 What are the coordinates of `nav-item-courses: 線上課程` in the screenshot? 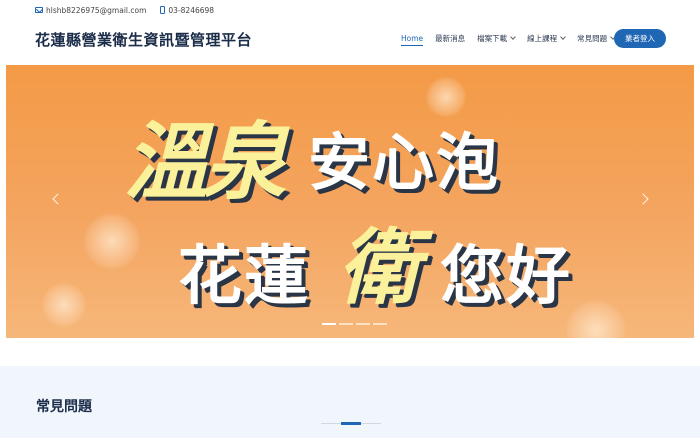 It's located at (546, 38).